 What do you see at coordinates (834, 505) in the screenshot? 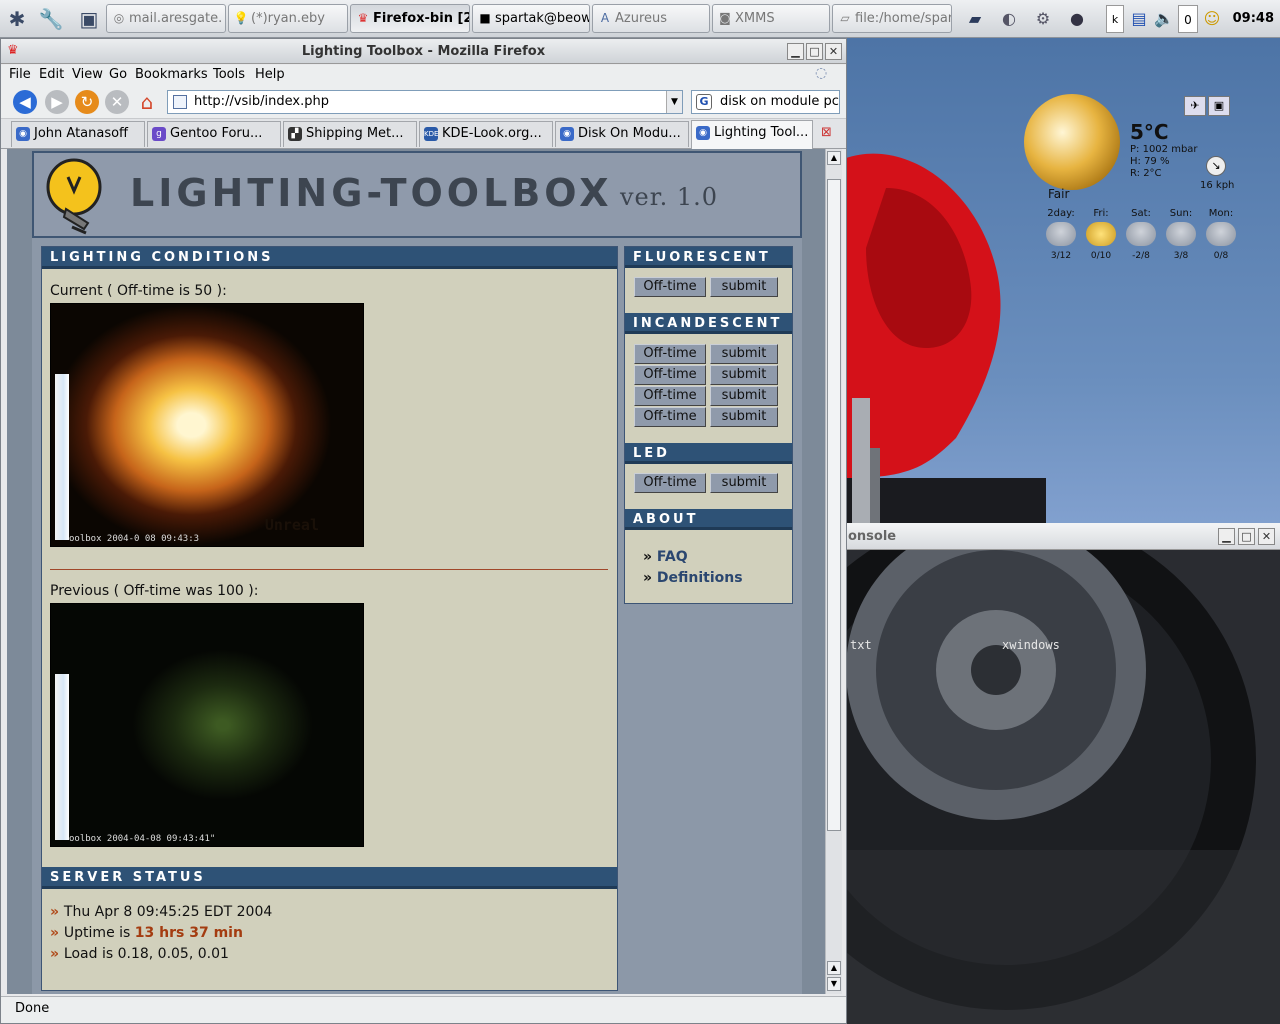
I see `scroll-thumb` at bounding box center [834, 505].